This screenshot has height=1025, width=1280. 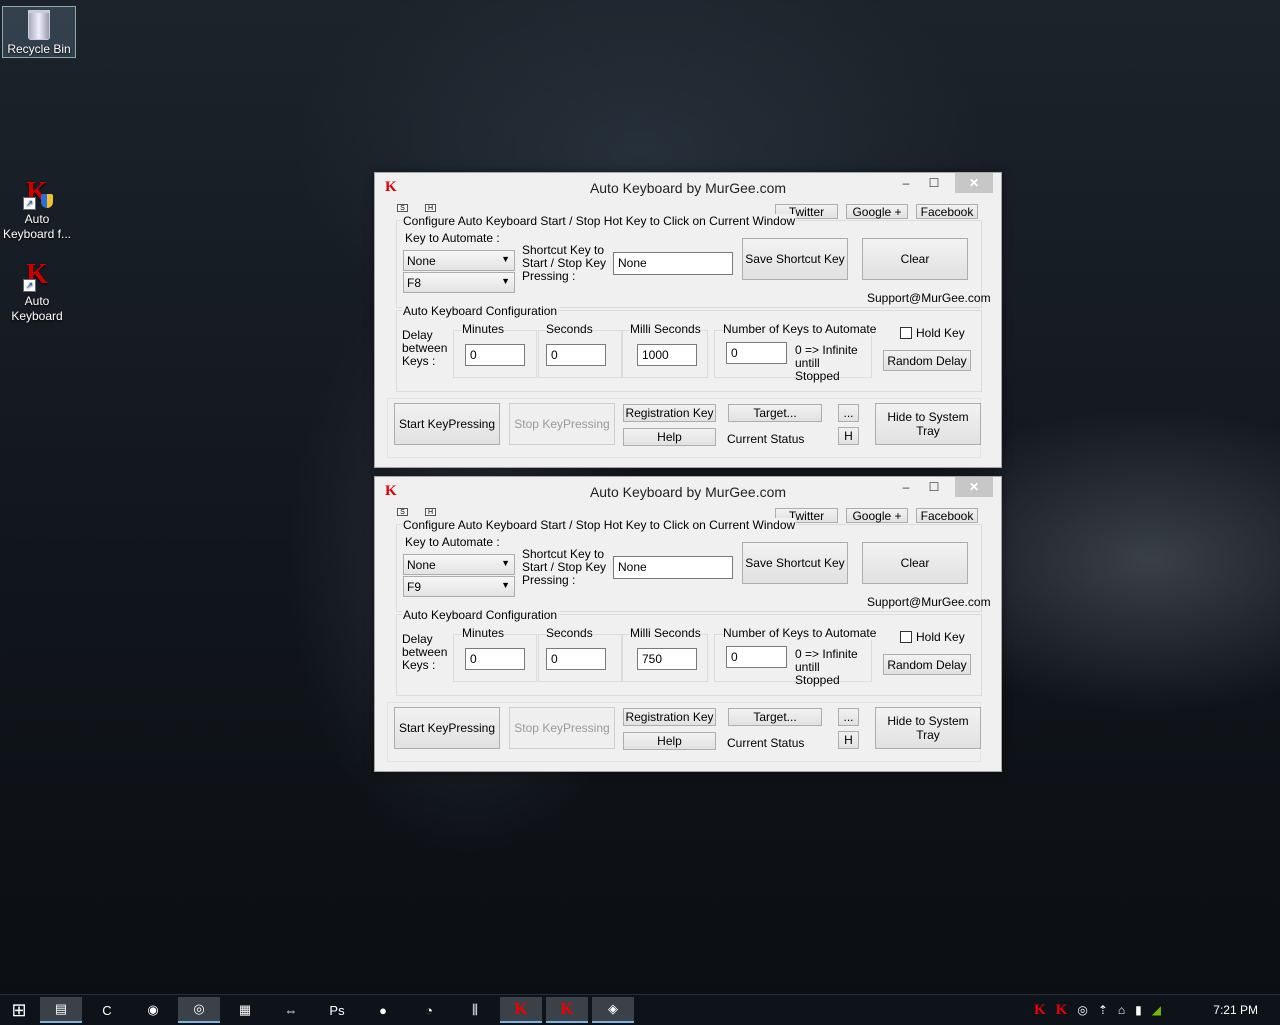 What do you see at coordinates (47, 201) in the screenshot?
I see `uac-shield-icon` at bounding box center [47, 201].